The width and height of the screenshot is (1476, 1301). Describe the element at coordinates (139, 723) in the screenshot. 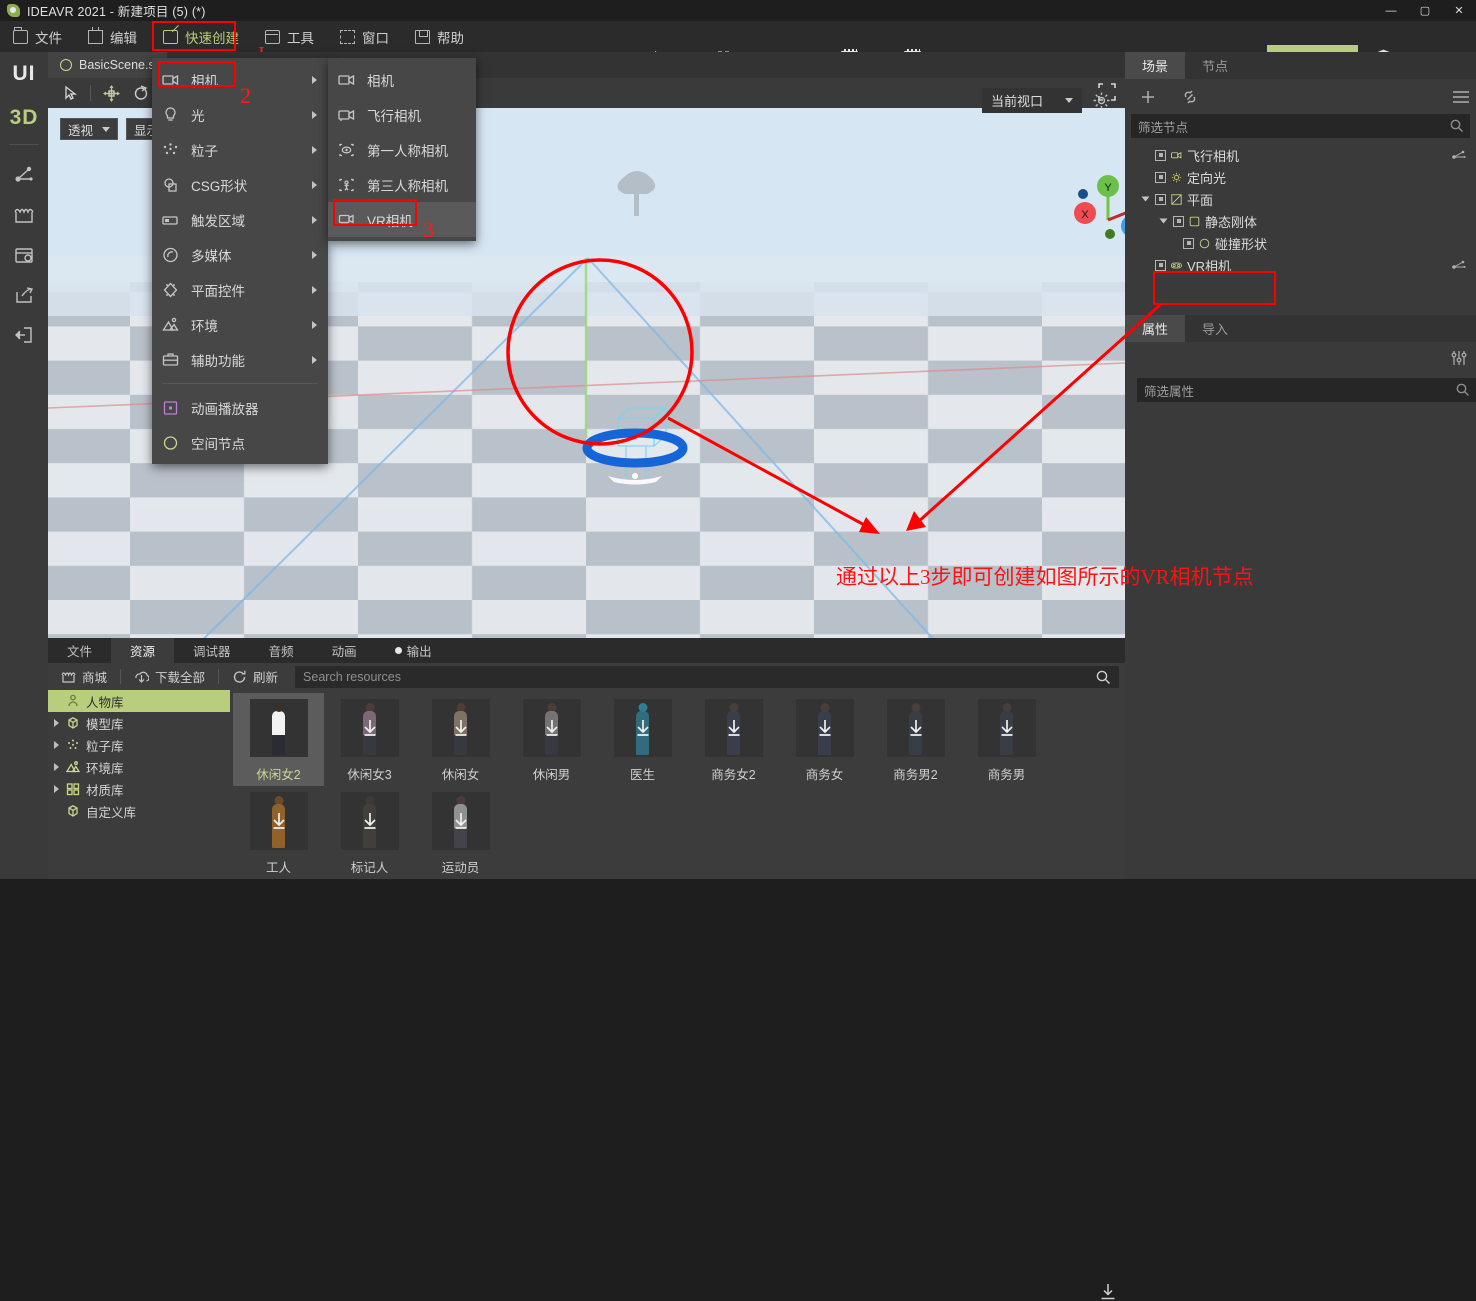

I see `library-item-models: 模型库` at that location.